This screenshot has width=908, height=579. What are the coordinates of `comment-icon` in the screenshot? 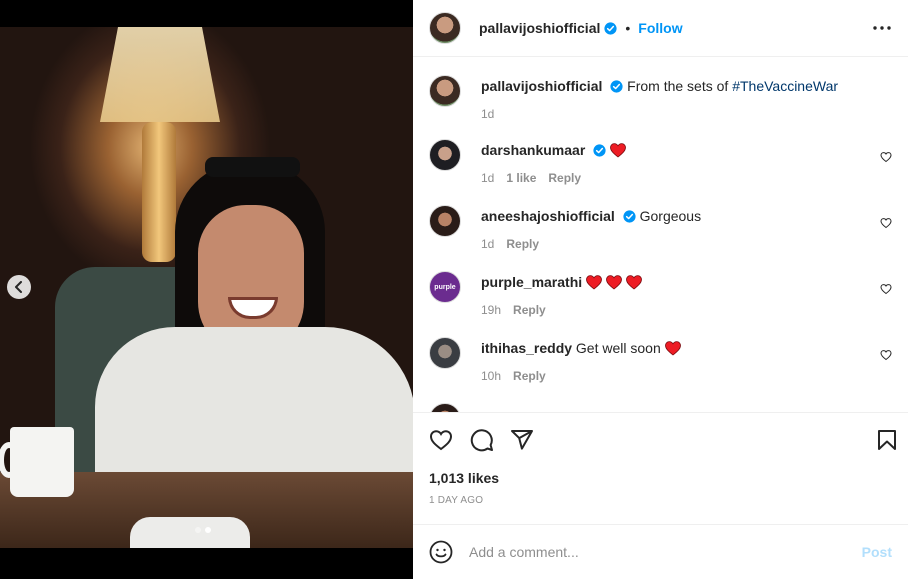 It's located at (482, 440).